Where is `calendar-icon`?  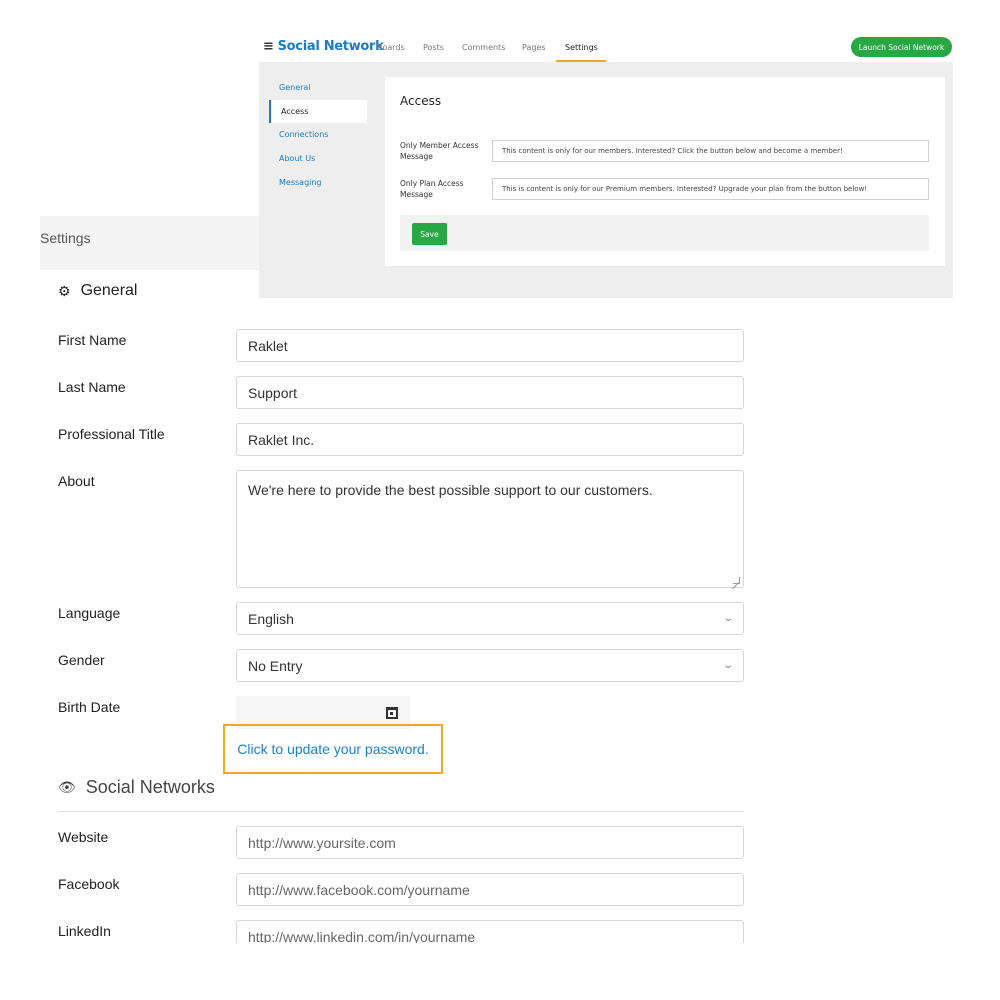
calendar-icon is located at coordinates (392, 712).